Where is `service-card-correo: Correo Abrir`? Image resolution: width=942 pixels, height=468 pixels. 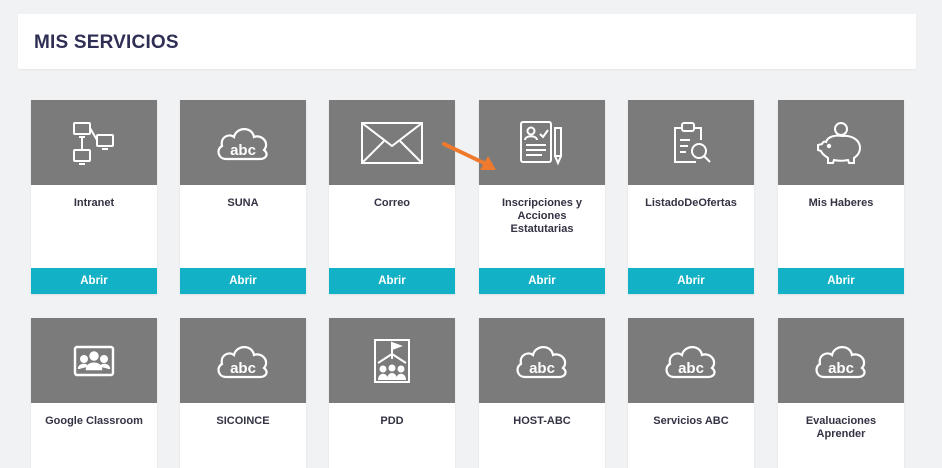 service-card-correo: Correo Abrir is located at coordinates (392, 197).